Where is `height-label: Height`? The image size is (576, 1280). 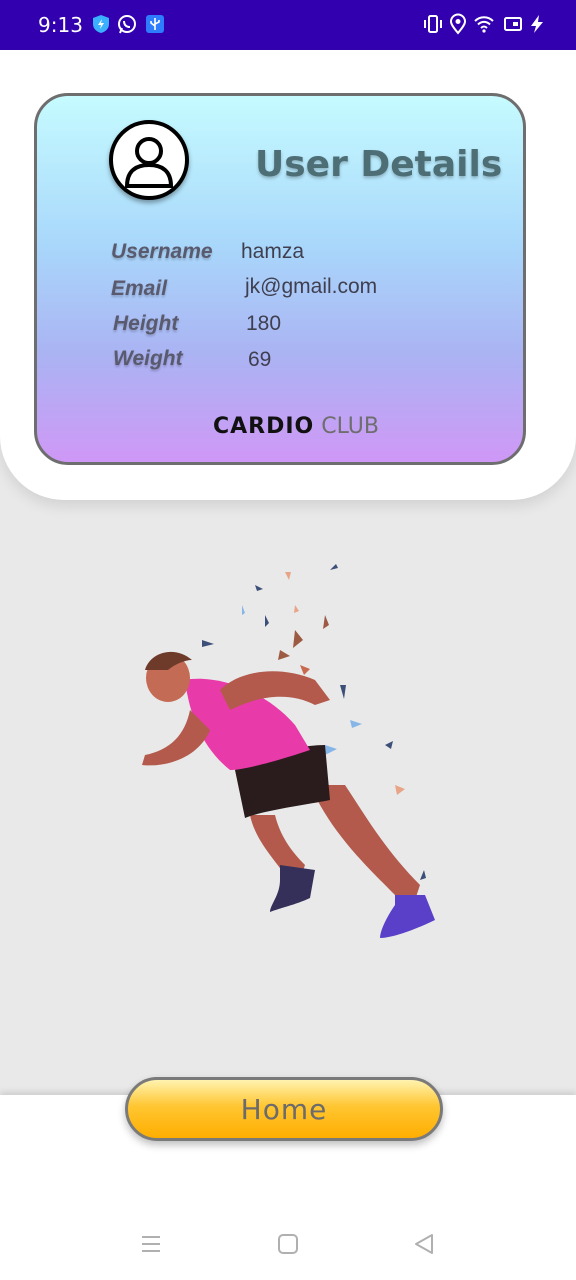 height-label: Height is located at coordinates (146, 323).